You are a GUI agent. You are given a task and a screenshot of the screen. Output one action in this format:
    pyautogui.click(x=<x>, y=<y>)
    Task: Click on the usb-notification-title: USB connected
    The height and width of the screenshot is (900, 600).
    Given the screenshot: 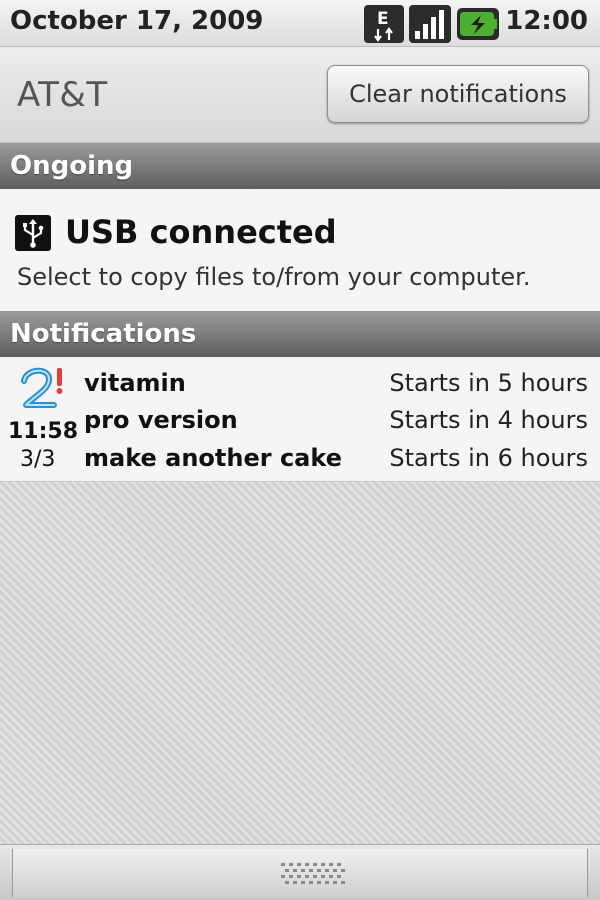 What is the action you would take?
    pyautogui.click(x=201, y=232)
    